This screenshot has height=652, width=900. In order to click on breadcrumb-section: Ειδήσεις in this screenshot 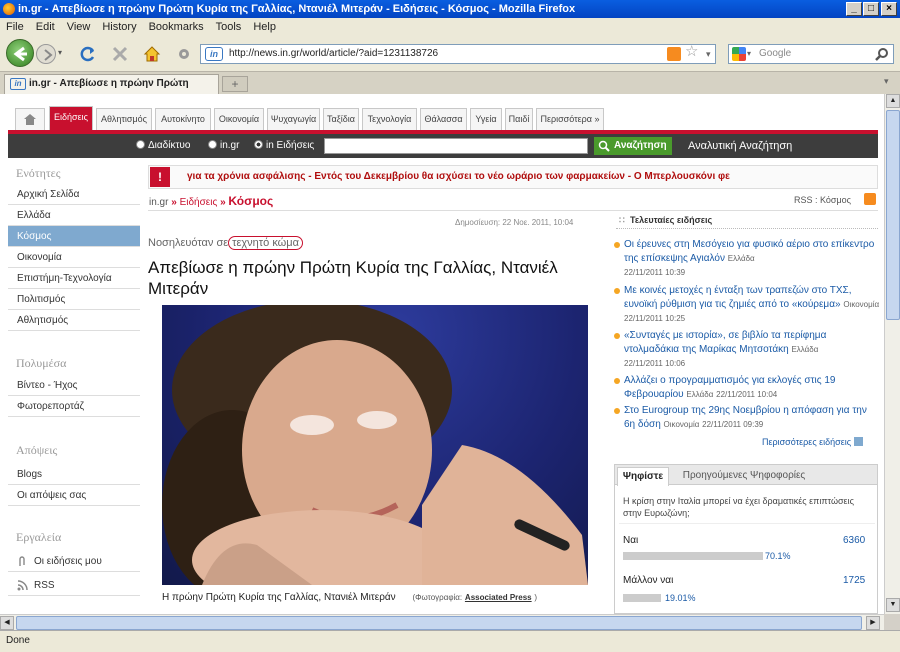, I will do `click(199, 202)`.